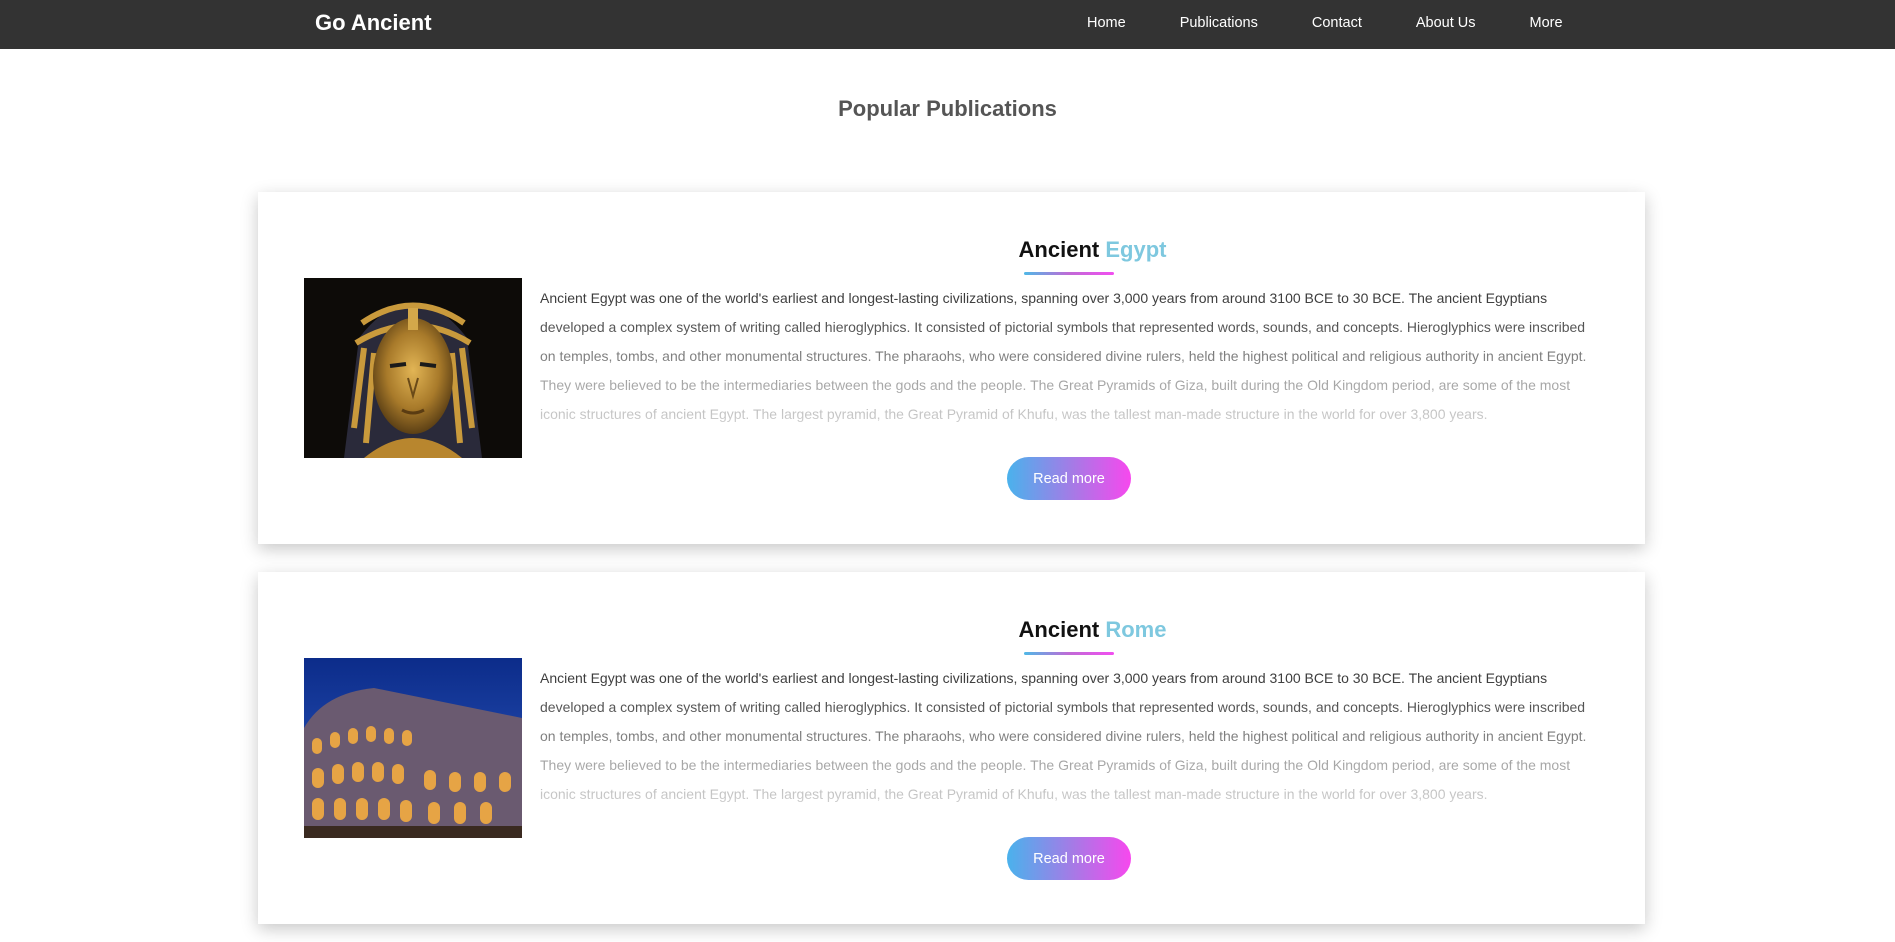 This screenshot has width=1895, height=942. I want to click on nav-links: Home Publications Contact About Us More, so click(1325, 23).